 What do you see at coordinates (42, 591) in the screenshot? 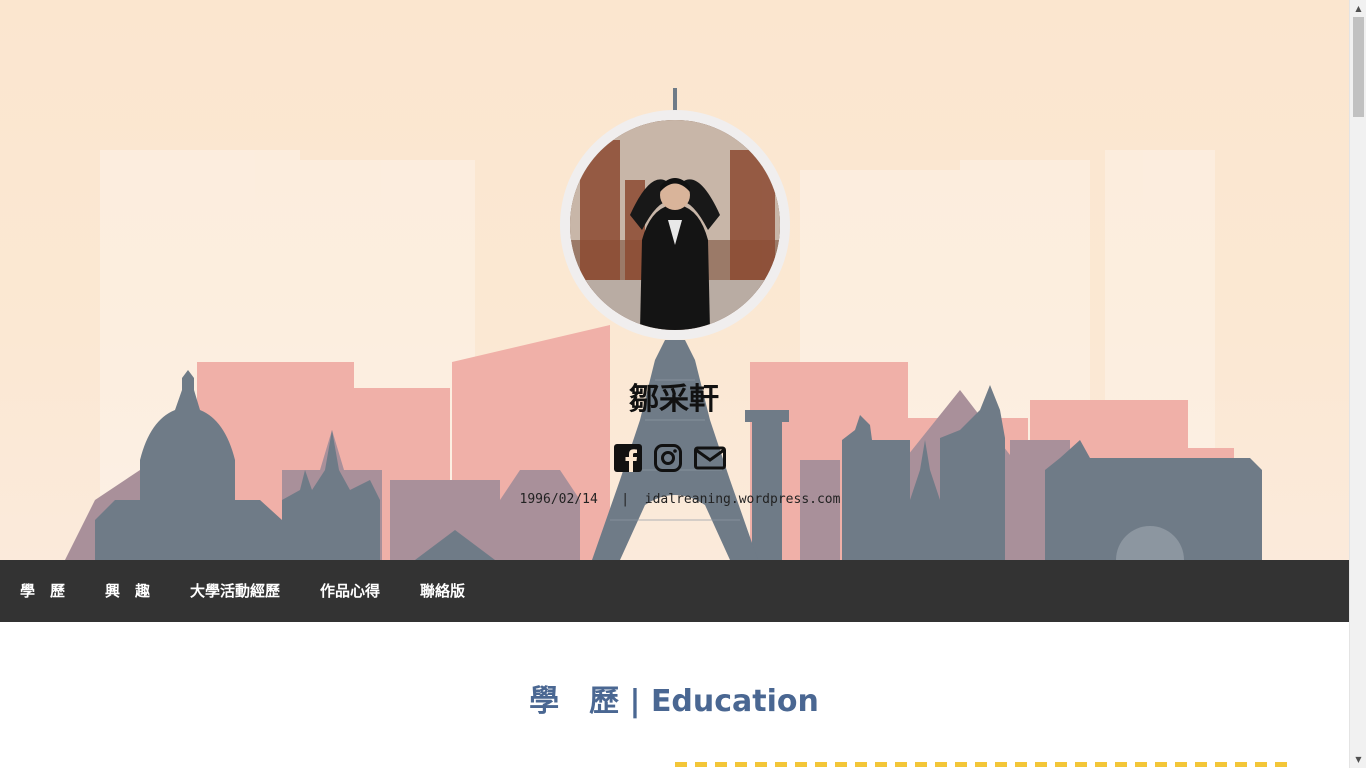
I see `nav-item-education: 學 歷` at bounding box center [42, 591].